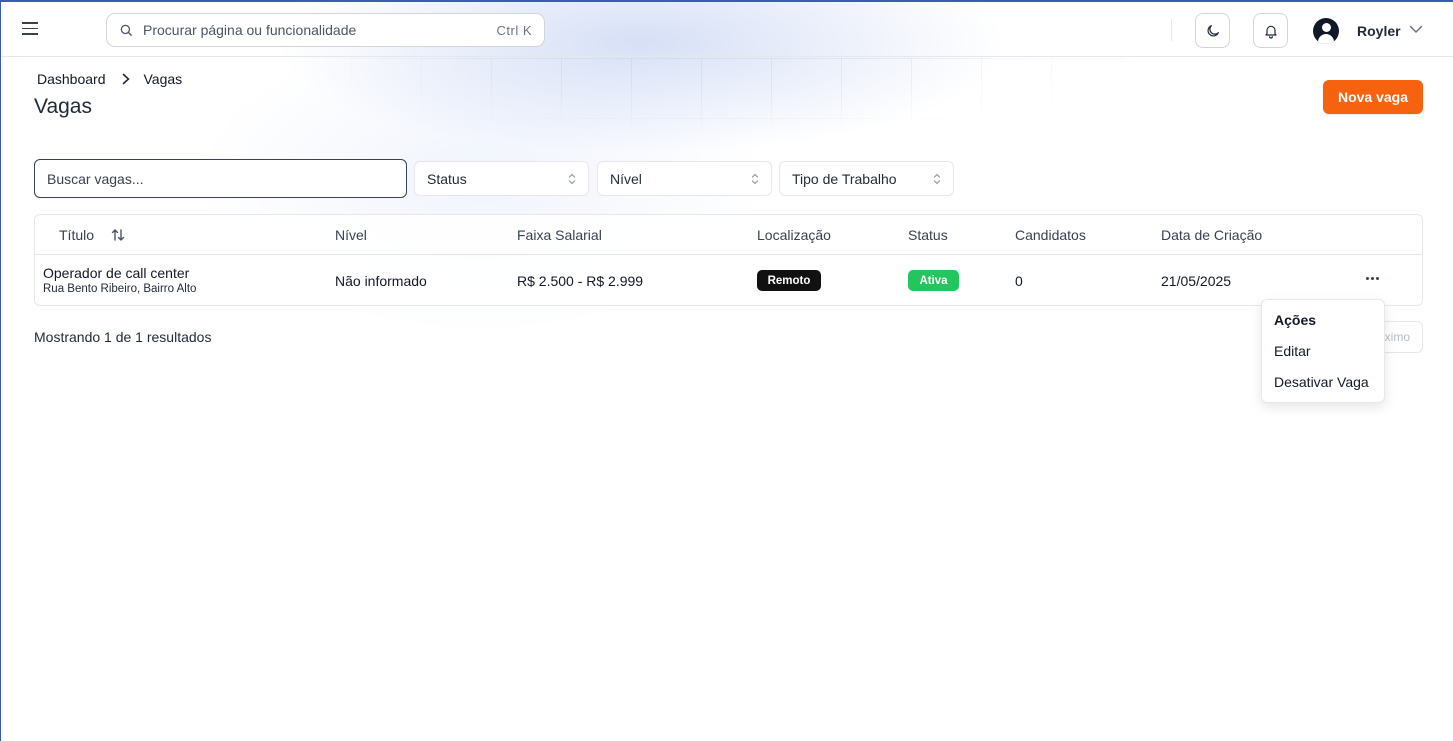  Describe the element at coordinates (1196, 281) in the screenshot. I see `job-created-date: 21/05/2025` at that location.